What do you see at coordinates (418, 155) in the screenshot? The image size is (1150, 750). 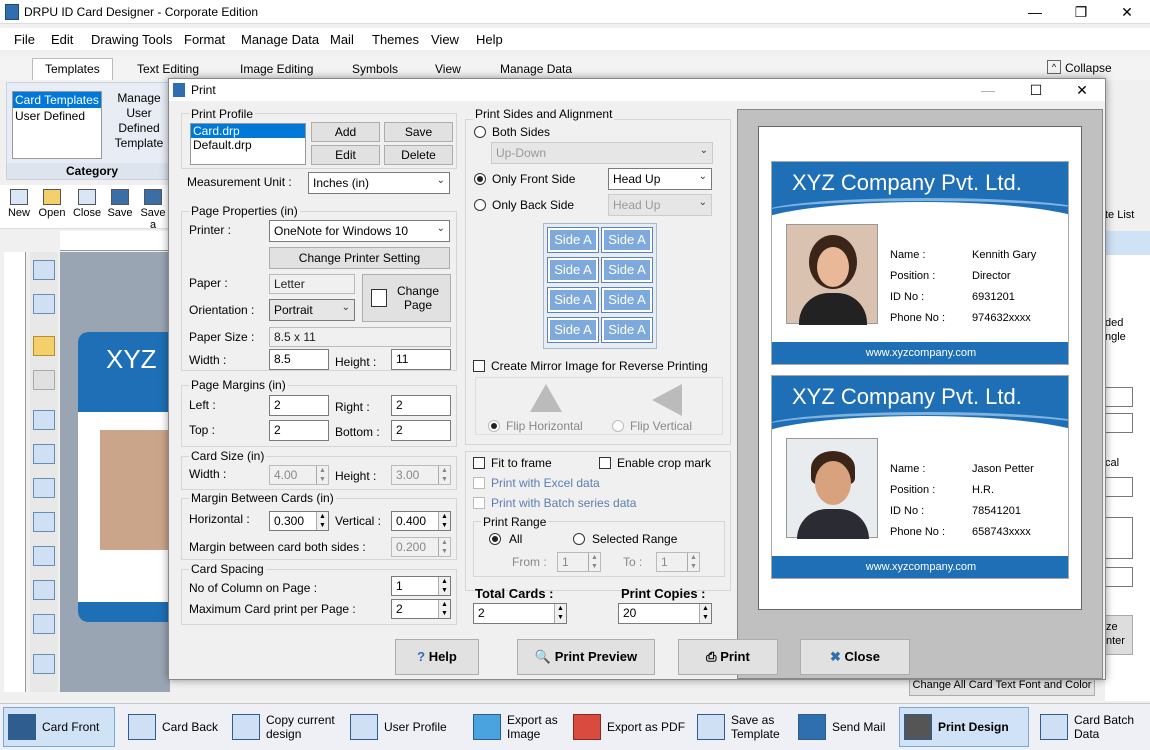 I see `delete-profile-button: Delete` at bounding box center [418, 155].